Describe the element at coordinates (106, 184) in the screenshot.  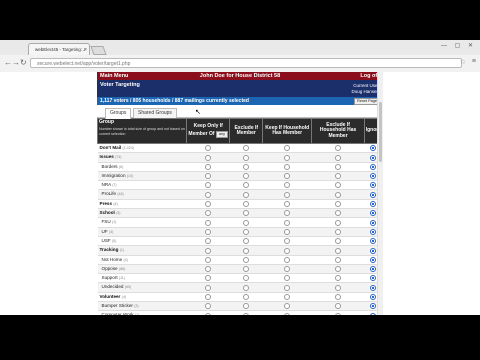
I see `subgroup-name: NRA` at that location.